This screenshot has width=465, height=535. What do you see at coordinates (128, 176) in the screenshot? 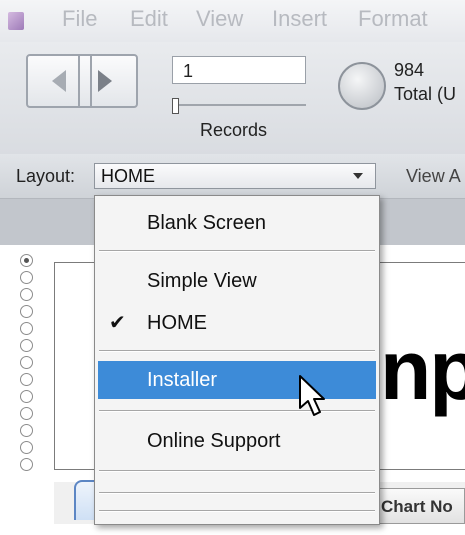
I see `layout-select-value: HOME` at bounding box center [128, 176].